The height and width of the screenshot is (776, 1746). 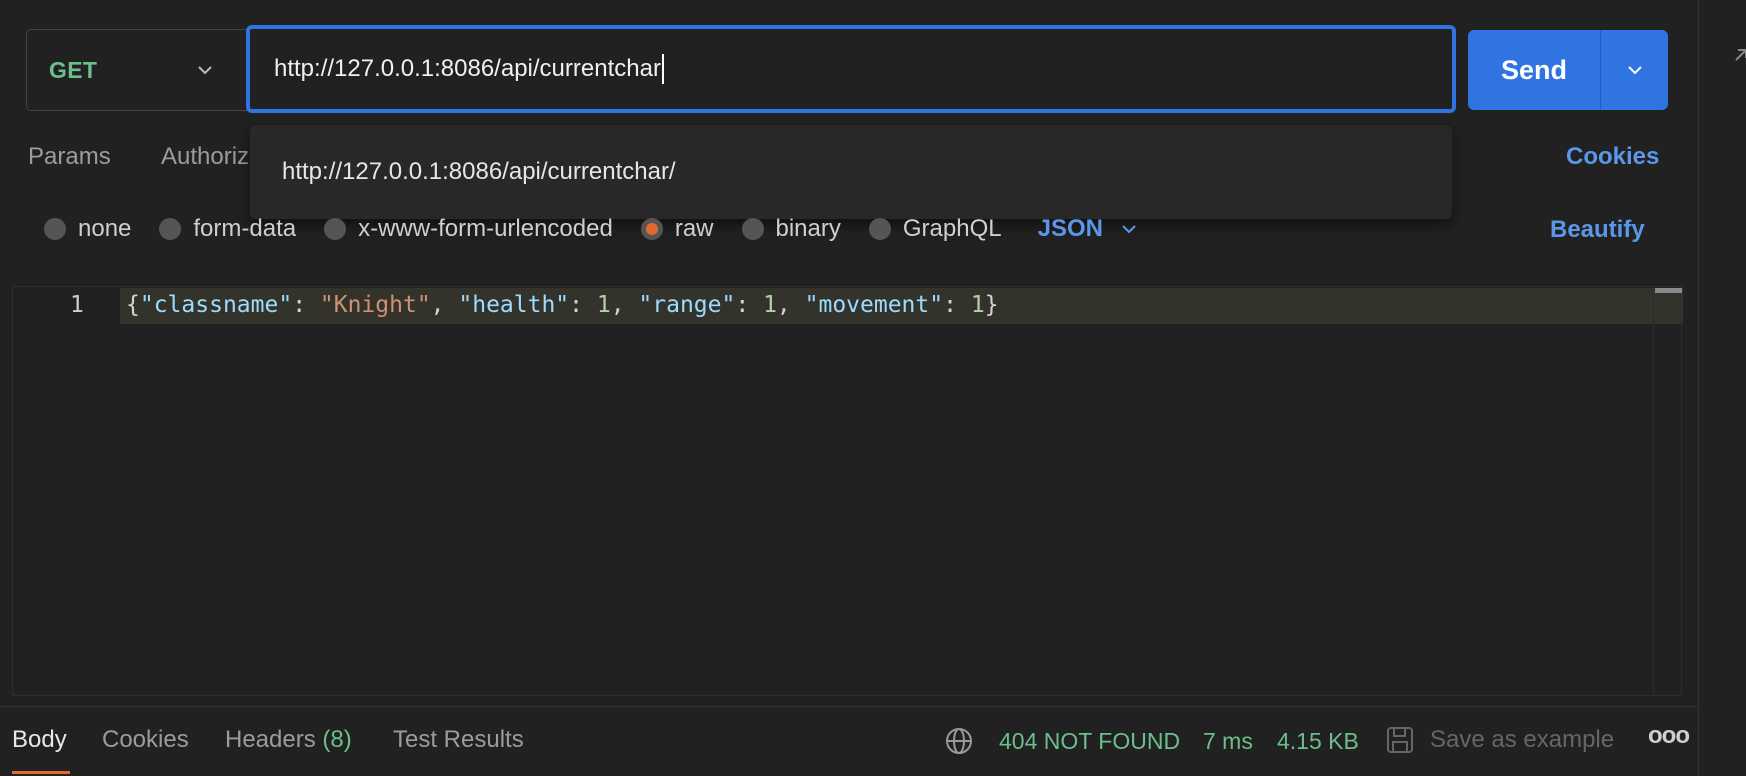 I want to click on code-token: "classname", so click(x=216, y=305).